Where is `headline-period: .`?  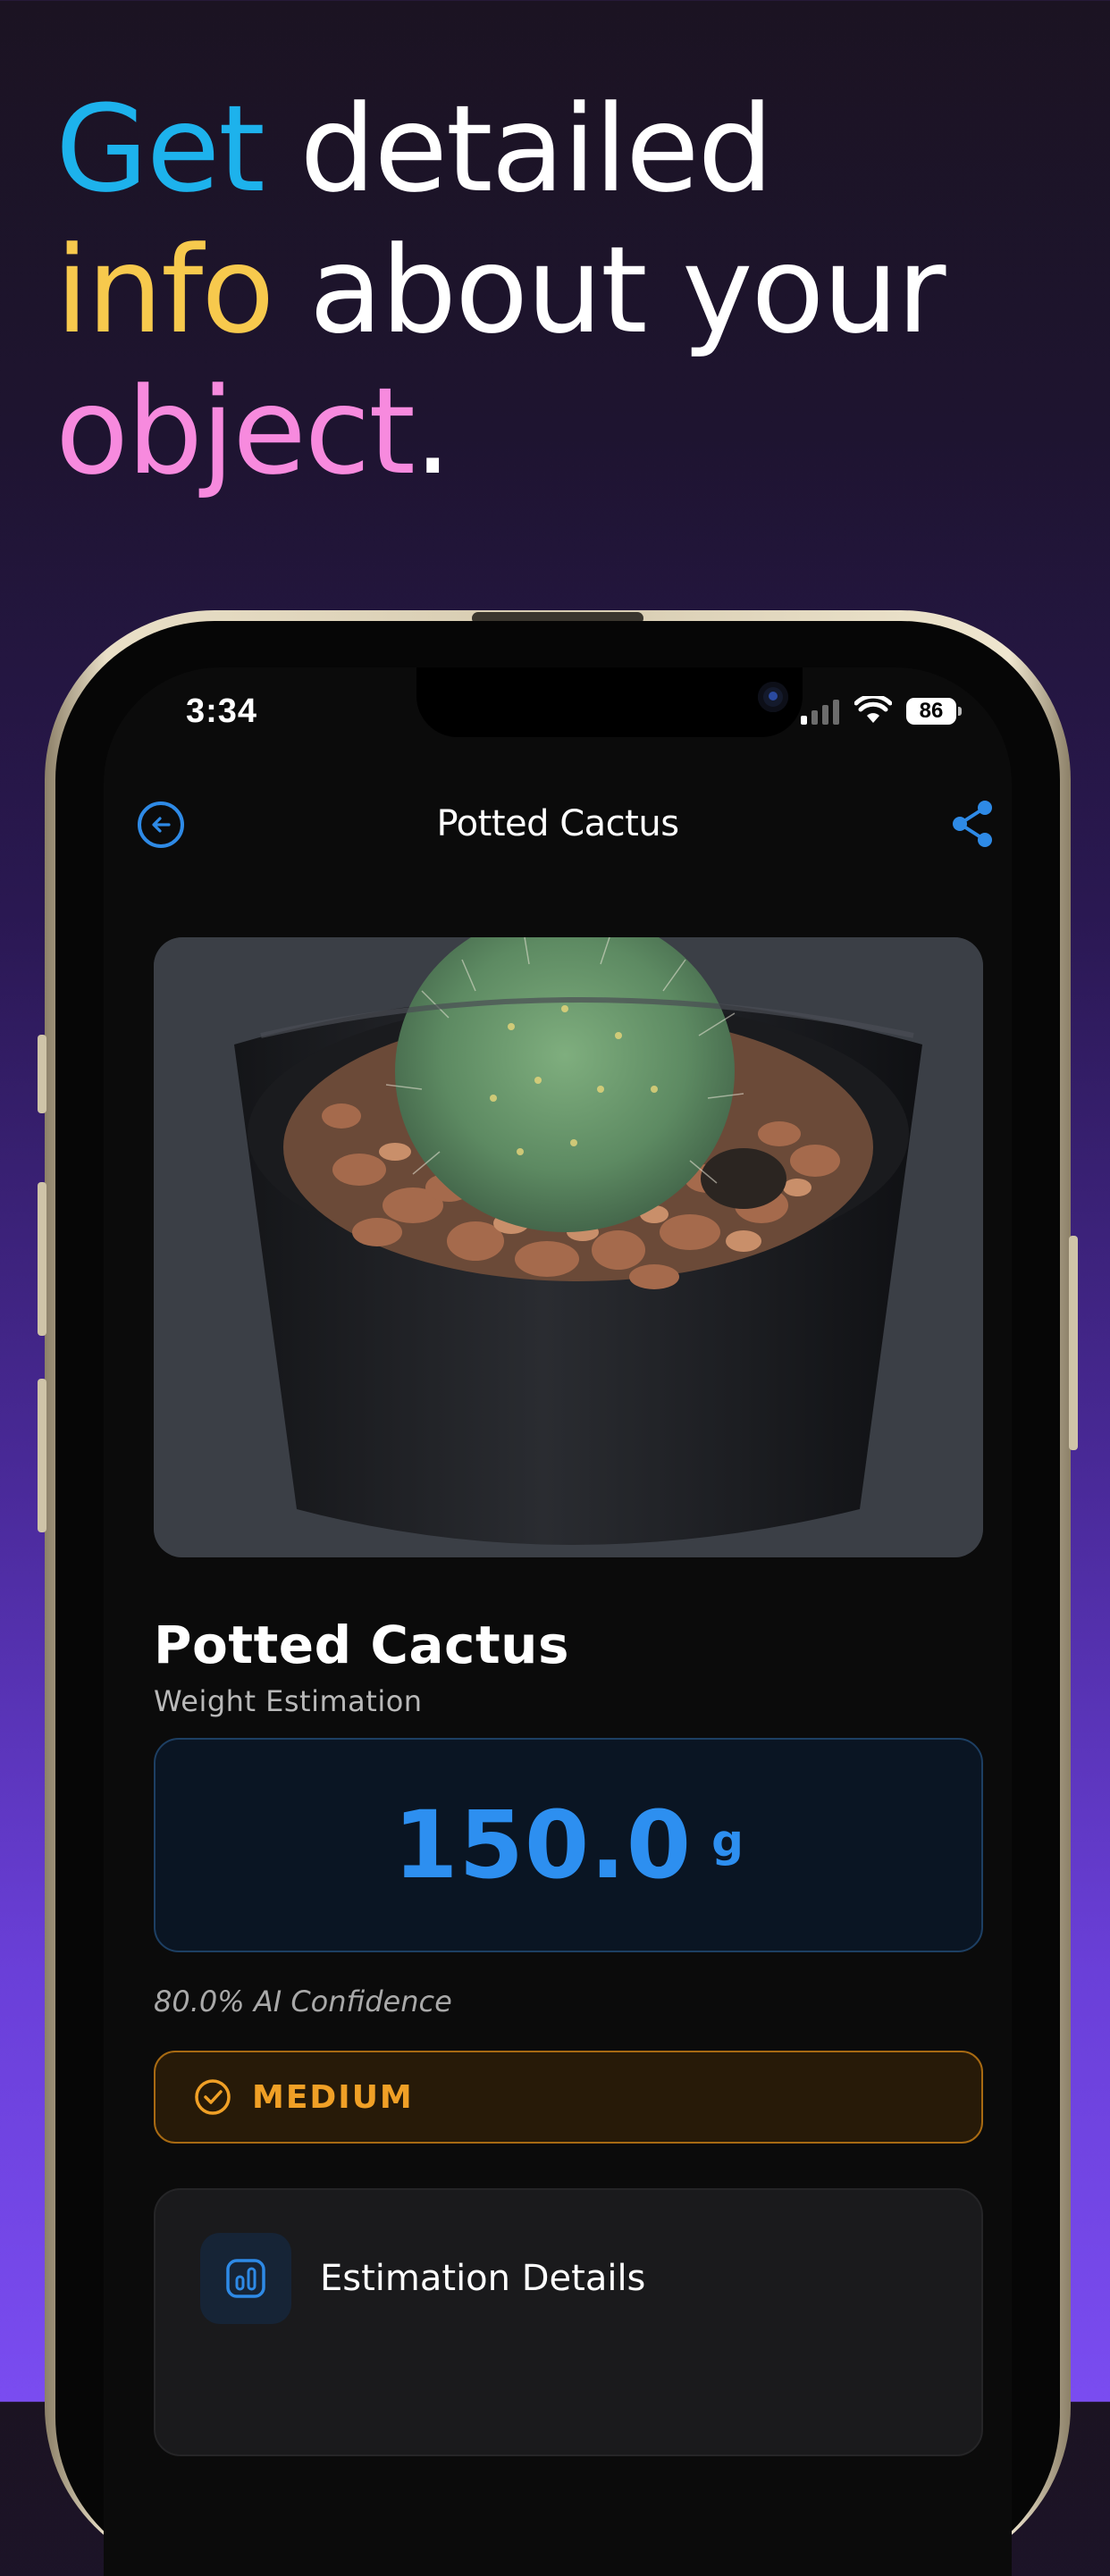
headline-period: . is located at coordinates (432, 431).